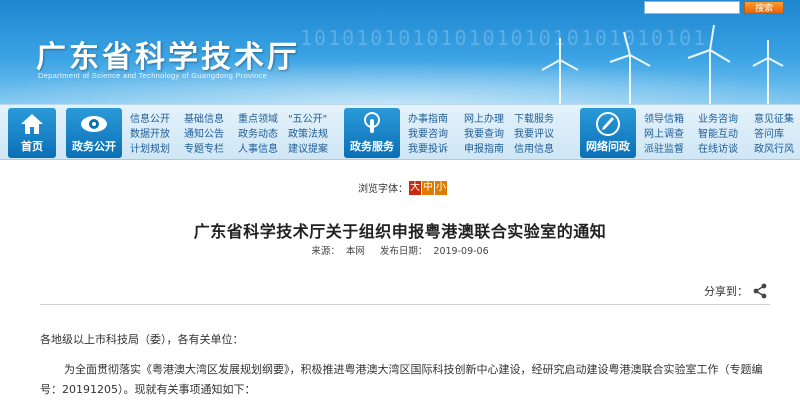  I want to click on nav-gov-affairs: 政务公开, so click(94, 133).